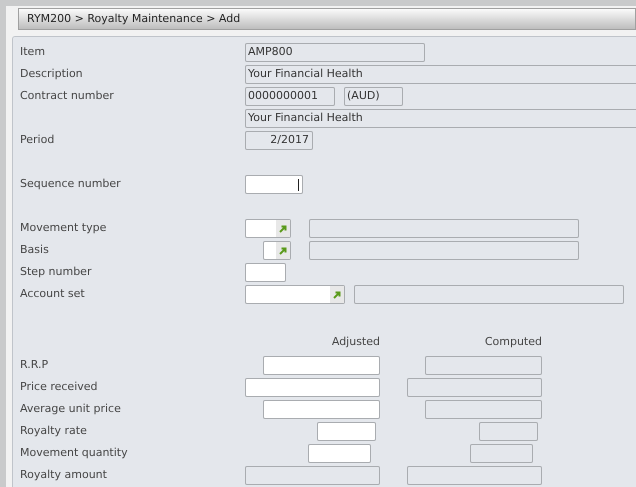 The height and width of the screenshot is (487, 636). What do you see at coordinates (70, 183) in the screenshot?
I see `field-label: Sequence number` at bounding box center [70, 183].